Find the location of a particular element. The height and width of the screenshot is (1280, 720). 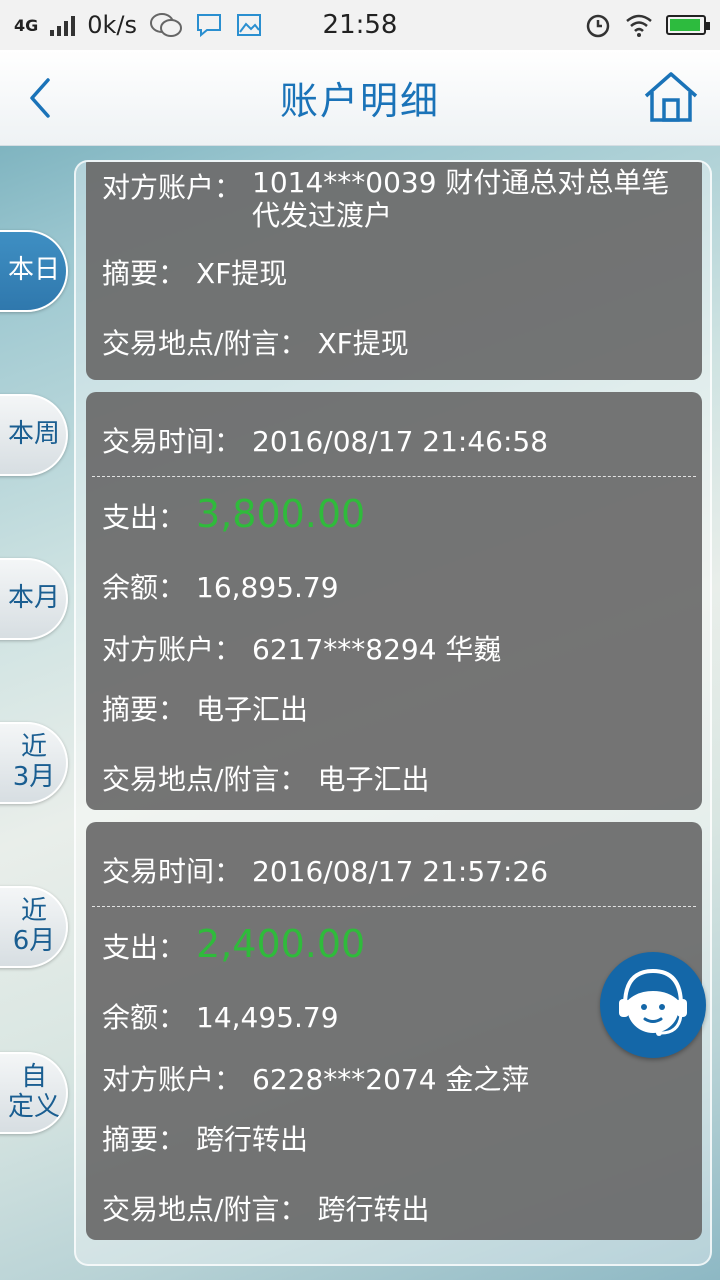

tab-label-line1: 自 is located at coordinates (33, 1077).